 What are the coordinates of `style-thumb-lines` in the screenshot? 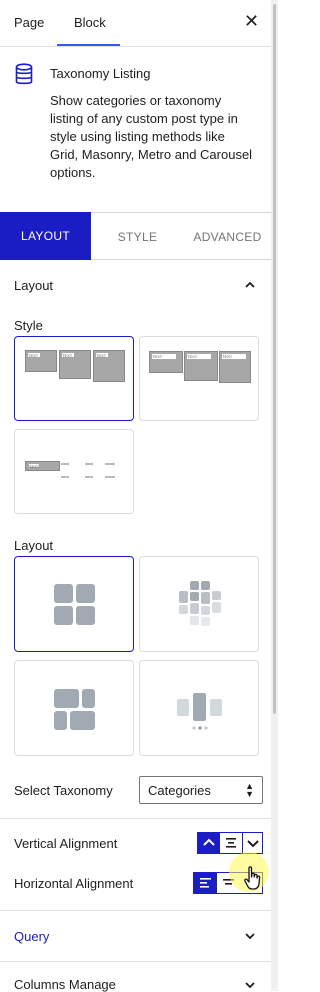 It's located at (88, 470).